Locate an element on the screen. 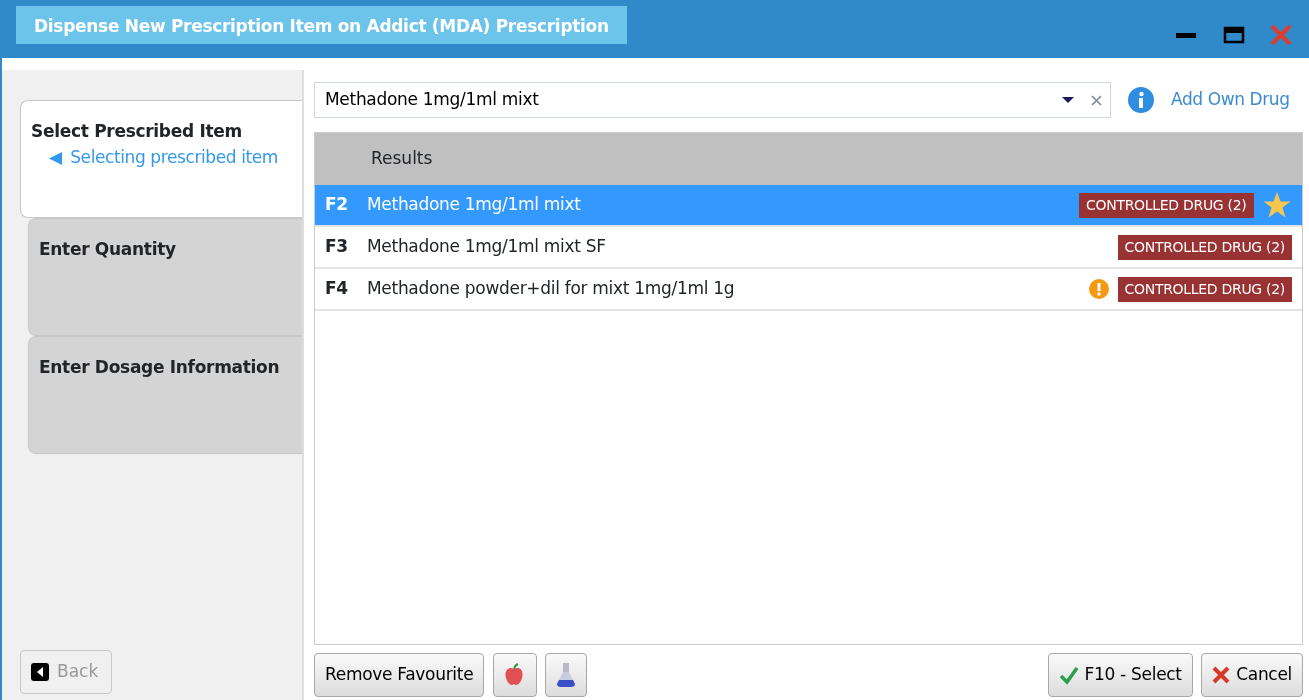 This screenshot has width=1309, height=700. cancel-button: Cancel is located at coordinates (1252, 675).